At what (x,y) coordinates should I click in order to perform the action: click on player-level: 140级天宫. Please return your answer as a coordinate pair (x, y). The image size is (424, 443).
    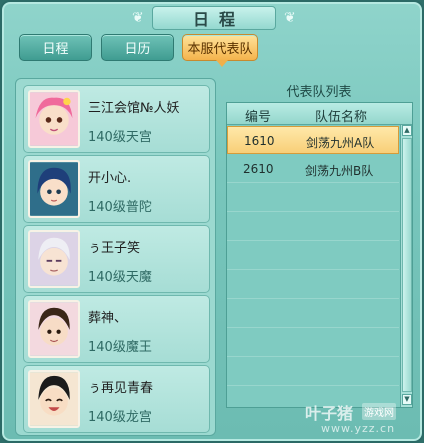
    Looking at the image, I should click on (120, 137).